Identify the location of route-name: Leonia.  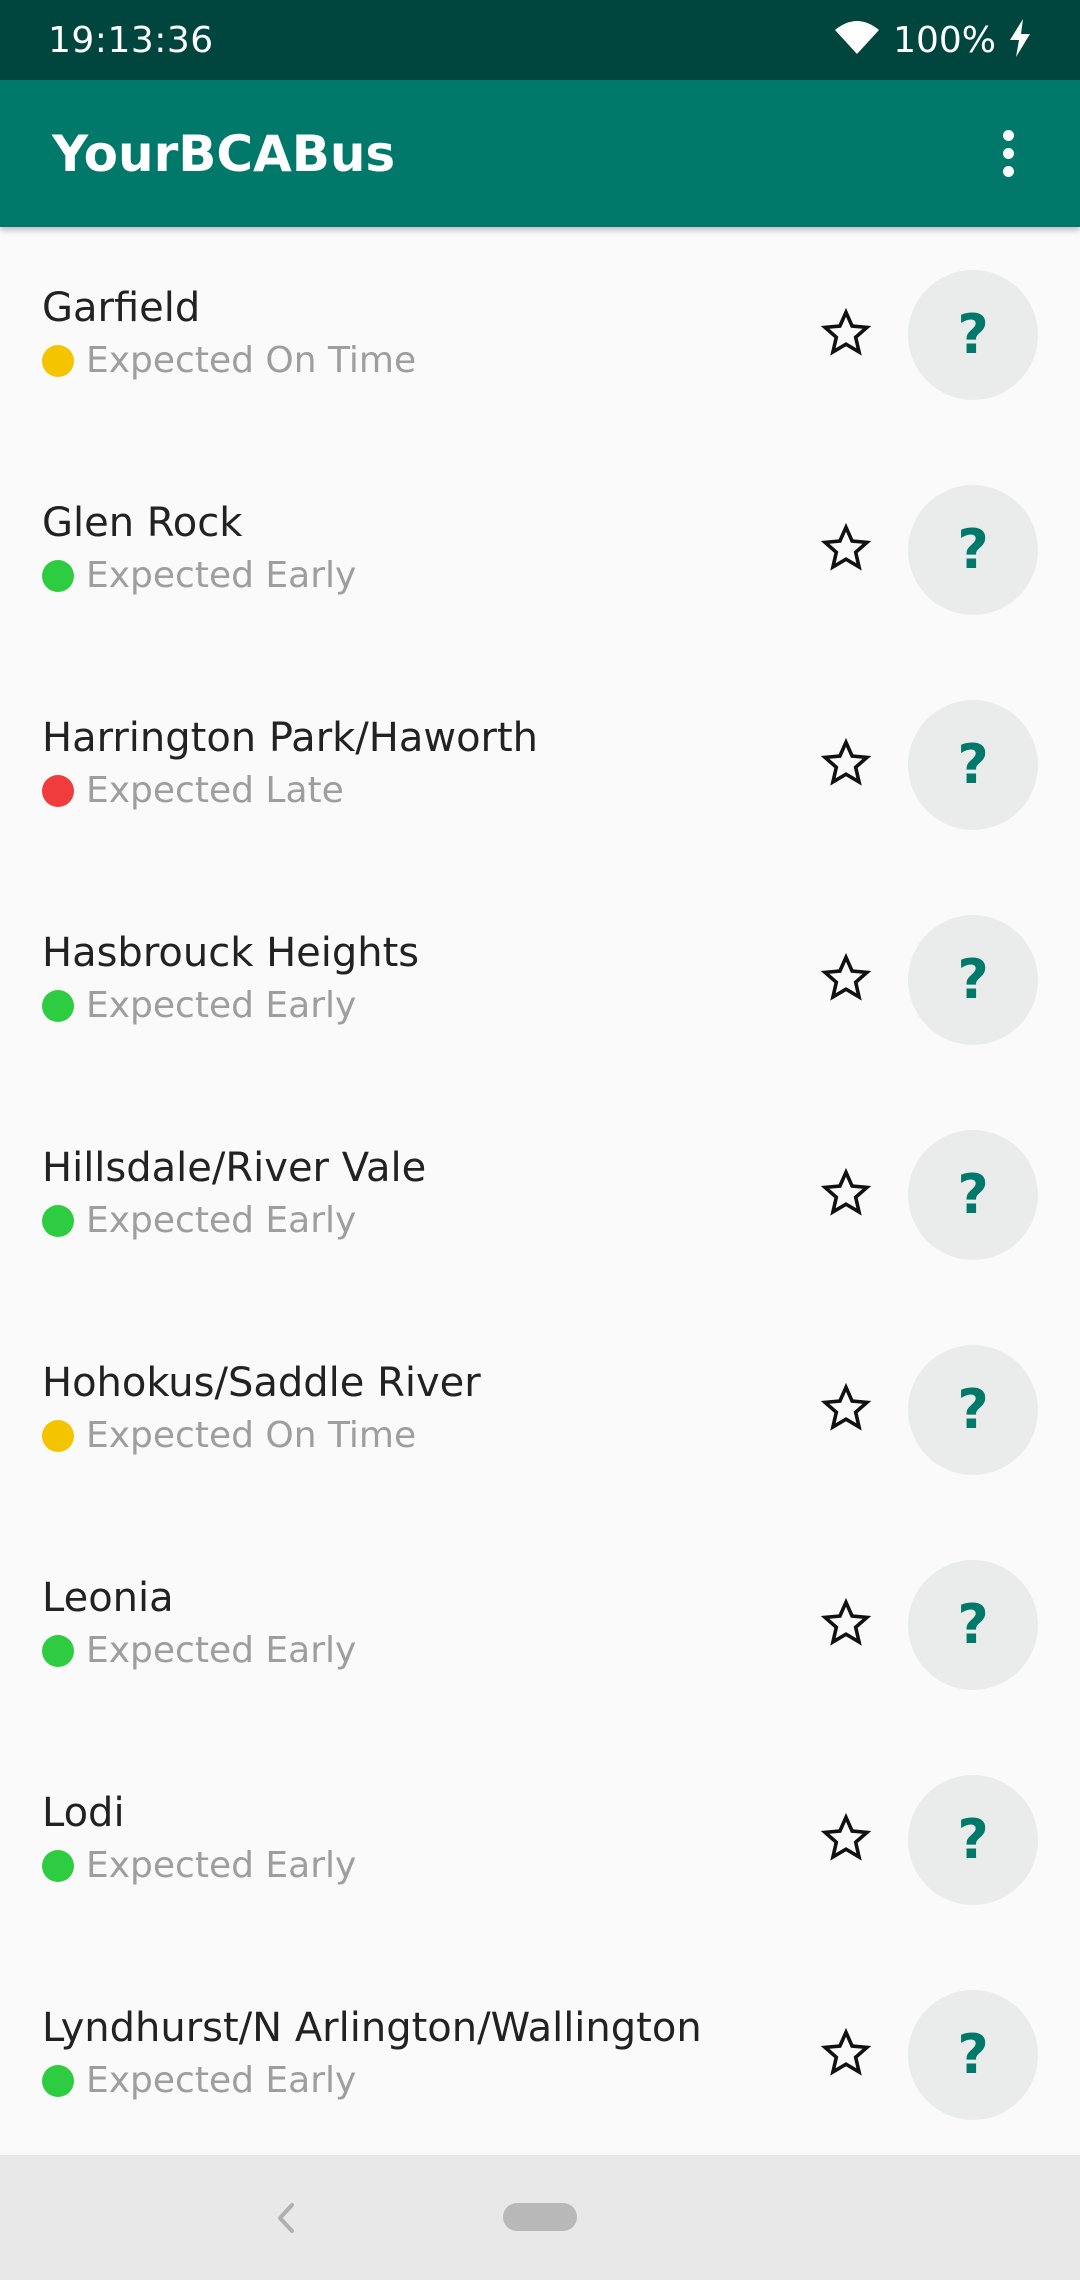
(108, 1597).